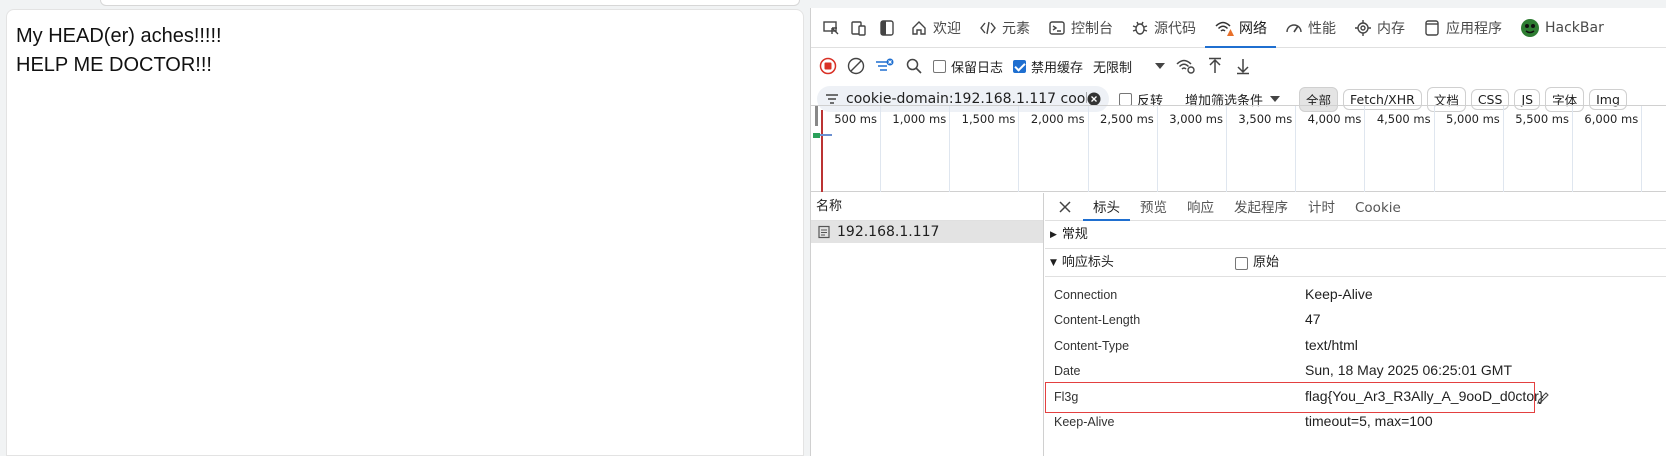  I want to click on devtools-tab-bar: 欢迎 元素 控制台 源代码 网络 性能 内存 应用程序 HackBar, so click(1238, 28).